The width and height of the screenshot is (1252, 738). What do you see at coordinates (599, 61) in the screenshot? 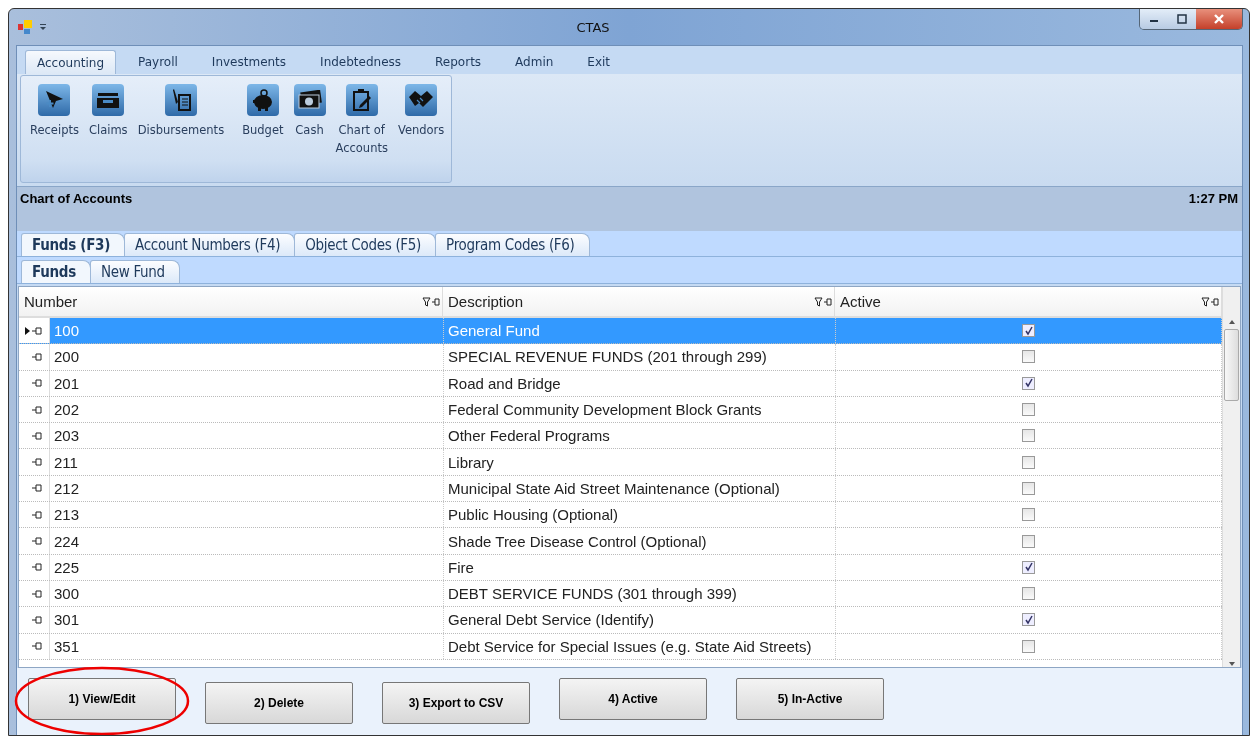
I see `menu-tab: Exit` at bounding box center [599, 61].